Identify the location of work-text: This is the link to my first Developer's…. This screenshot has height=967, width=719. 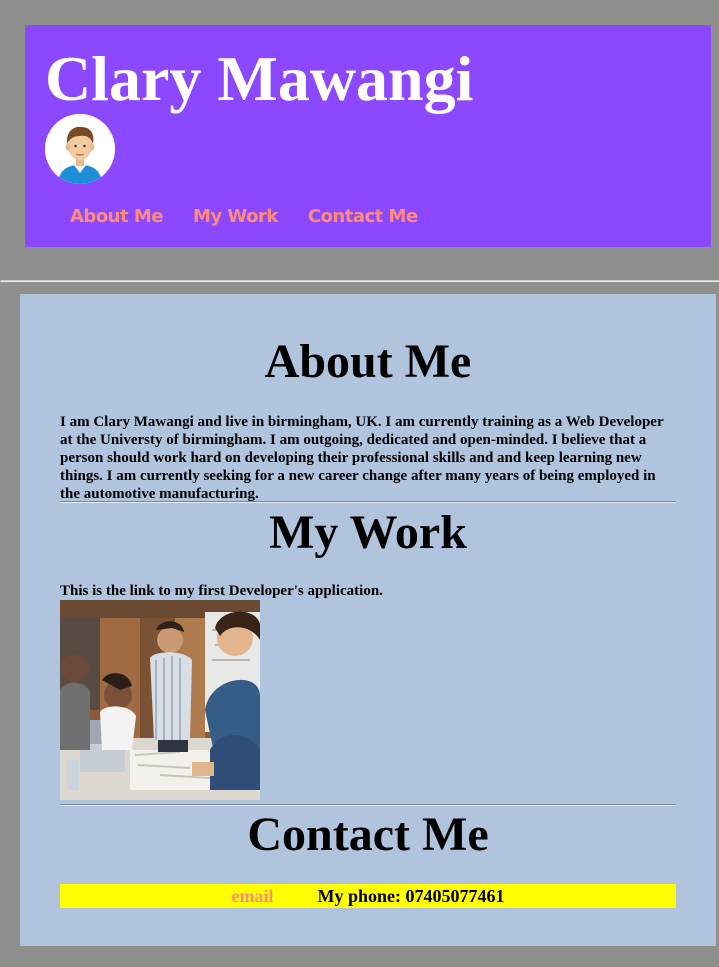
(221, 591).